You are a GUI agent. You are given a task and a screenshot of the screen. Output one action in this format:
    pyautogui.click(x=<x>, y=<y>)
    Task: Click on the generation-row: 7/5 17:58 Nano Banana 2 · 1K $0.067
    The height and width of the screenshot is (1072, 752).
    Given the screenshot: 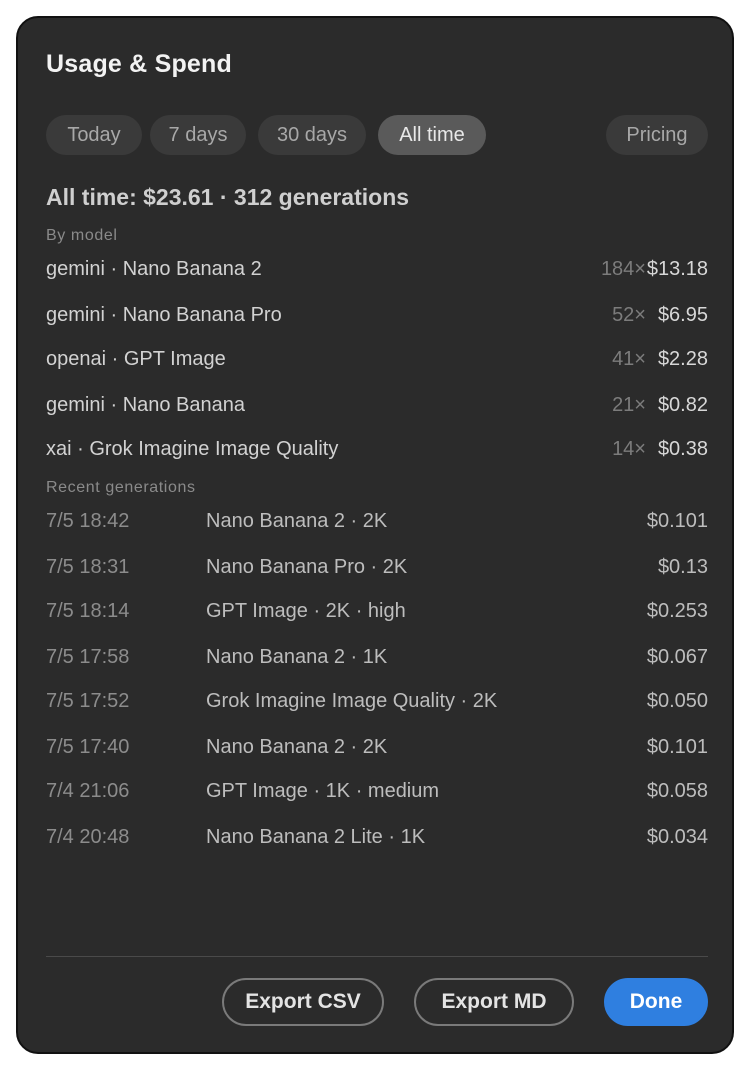 What is the action you would take?
    pyautogui.click(x=377, y=657)
    